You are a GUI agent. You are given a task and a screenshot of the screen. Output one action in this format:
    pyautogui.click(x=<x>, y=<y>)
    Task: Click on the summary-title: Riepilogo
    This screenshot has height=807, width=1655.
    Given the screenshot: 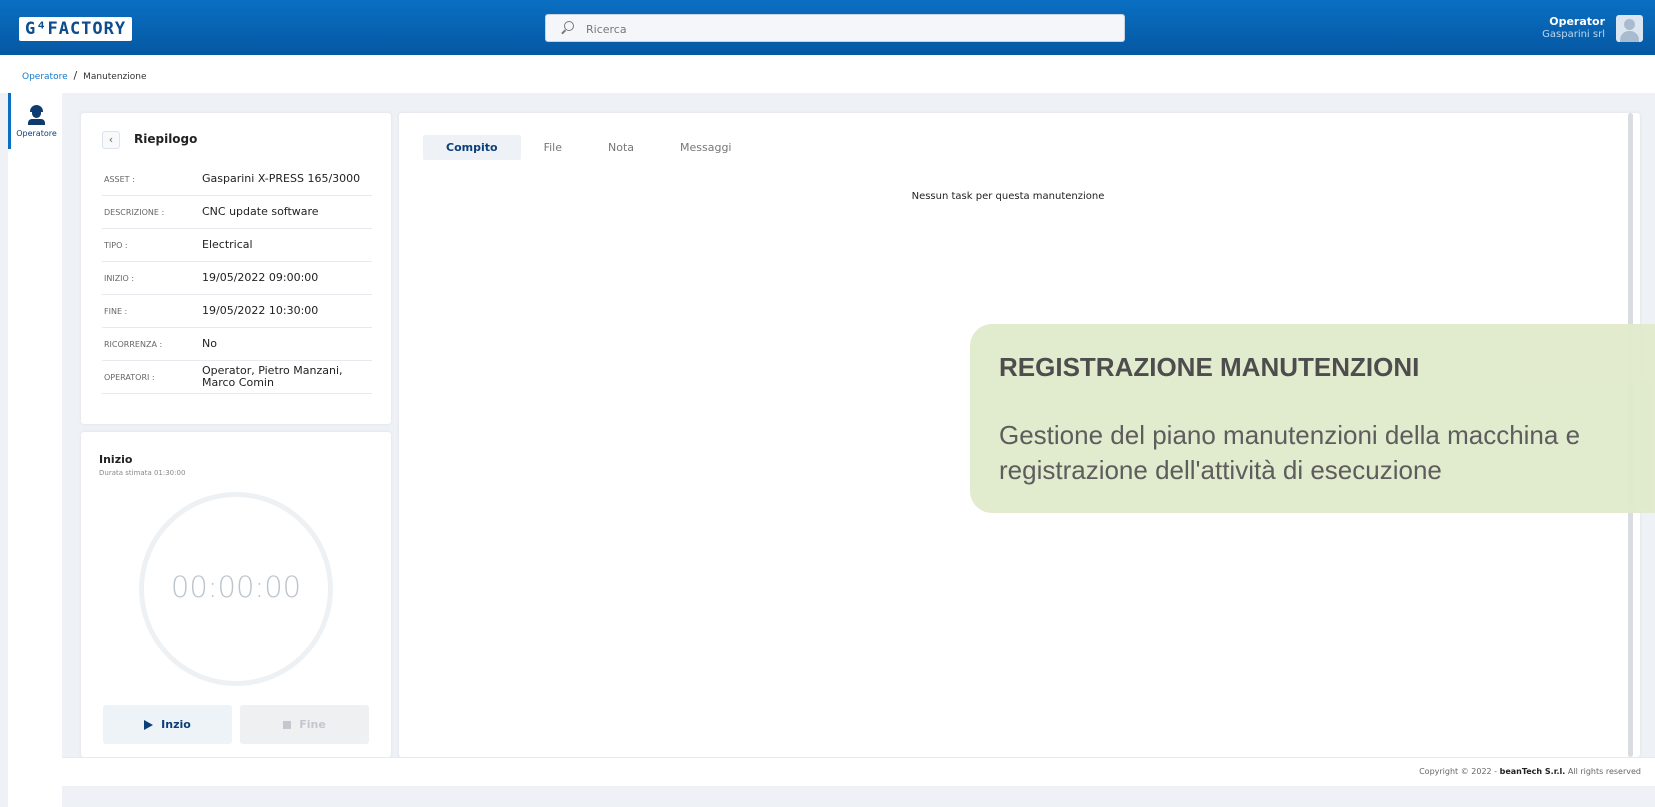 What is the action you would take?
    pyautogui.click(x=166, y=139)
    